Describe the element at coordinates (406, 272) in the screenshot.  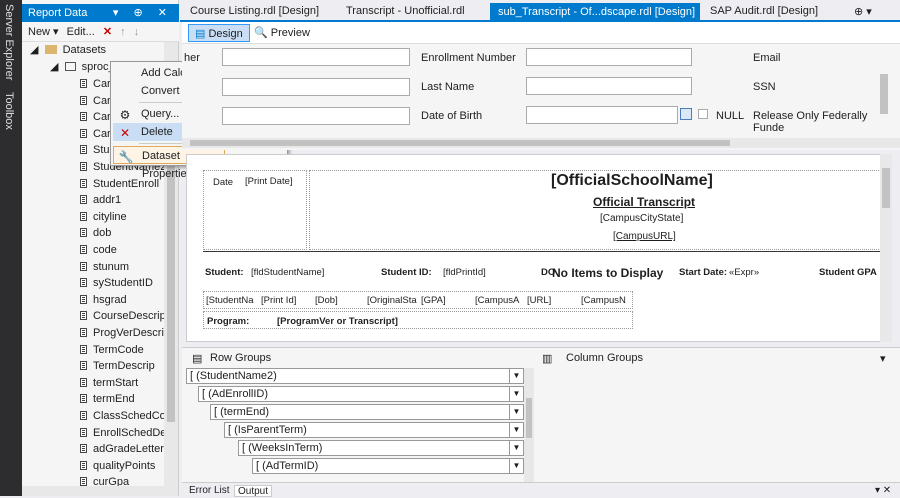
I see `student-id-label: Student ID:` at that location.